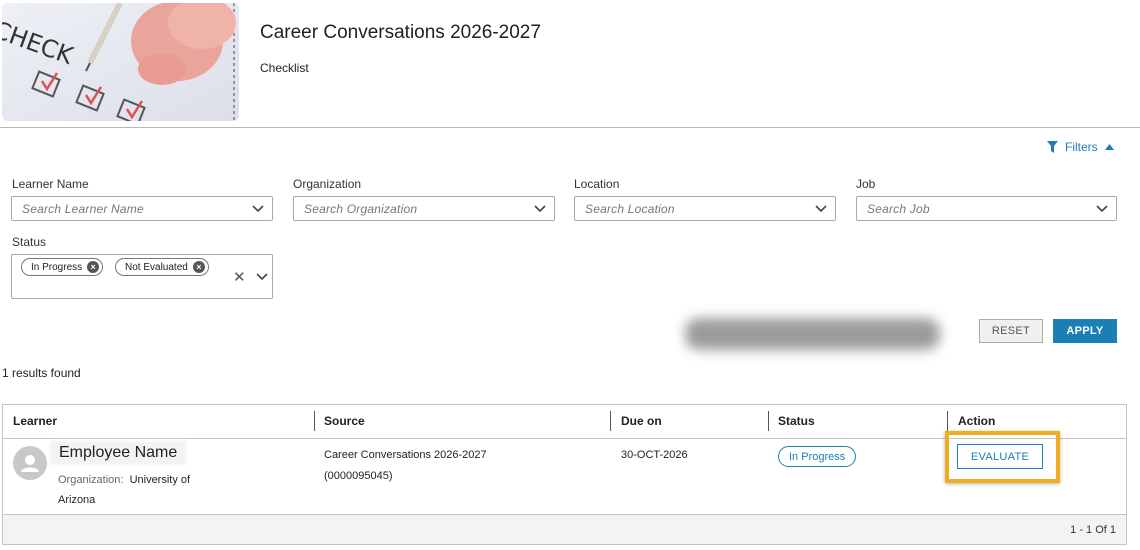 Image resolution: width=1140 pixels, height=550 pixels. What do you see at coordinates (866, 184) in the screenshot?
I see `job-label: Job` at bounding box center [866, 184].